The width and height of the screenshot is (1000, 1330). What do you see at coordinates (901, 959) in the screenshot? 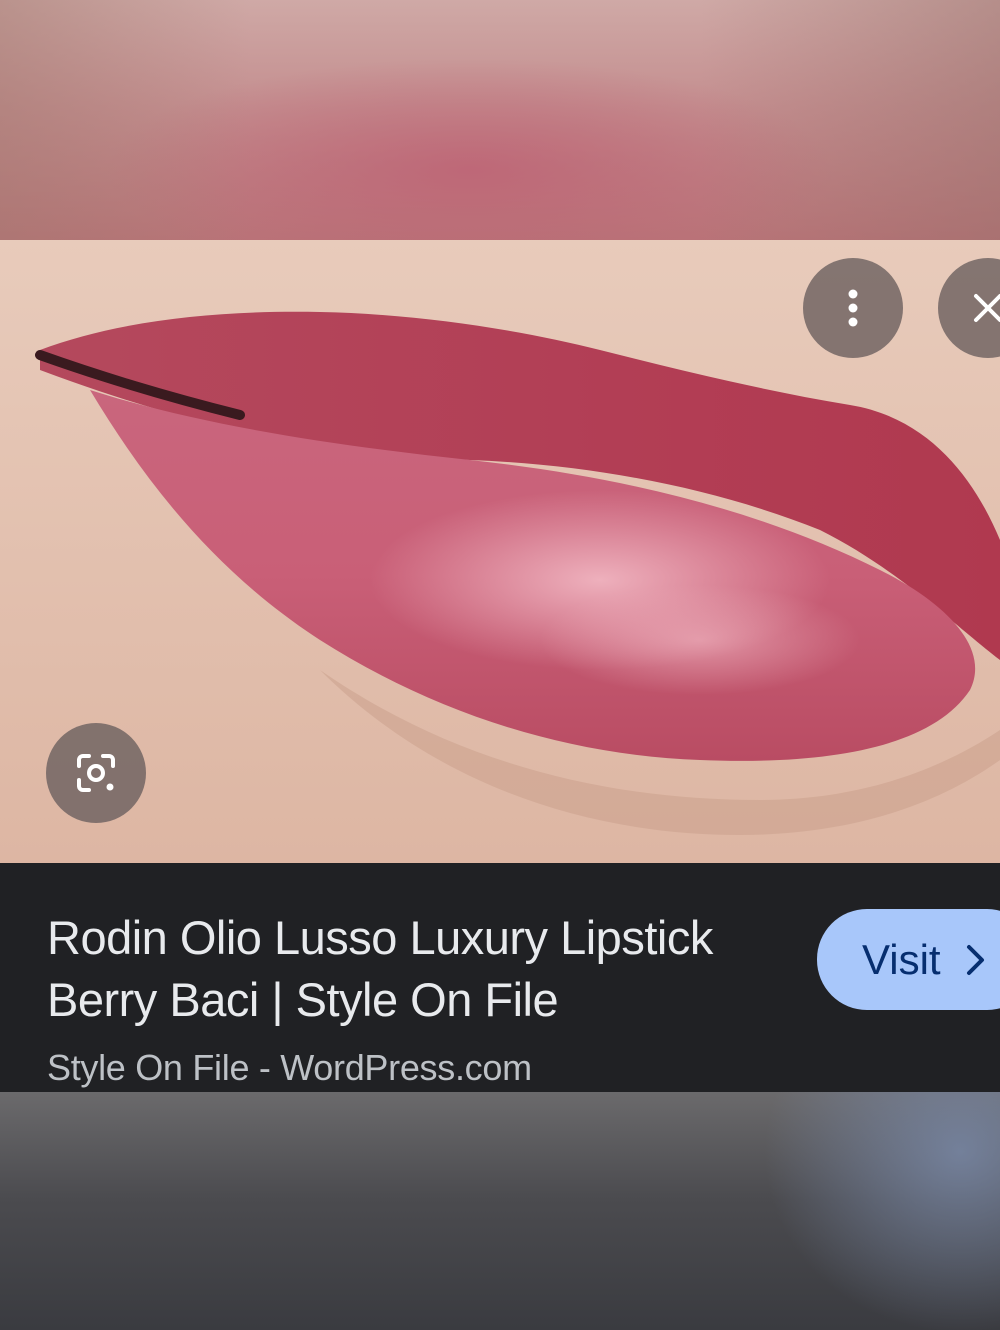
I see `visit-label: Visit` at bounding box center [901, 959].